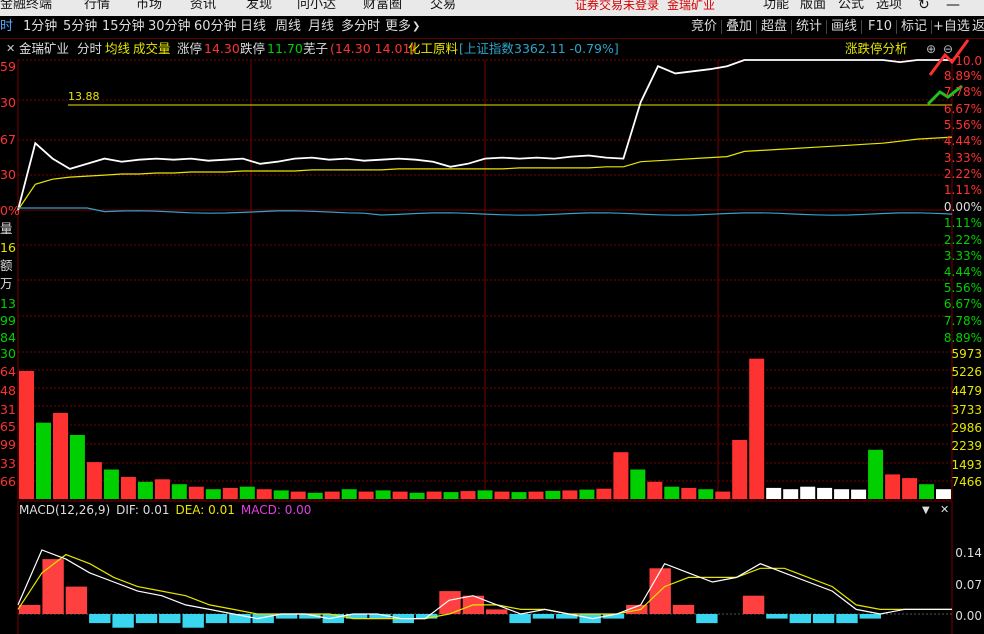 The height and width of the screenshot is (634, 984). What do you see at coordinates (926, 511) in the screenshot?
I see `macd-menu-icon: ▼` at bounding box center [926, 511].